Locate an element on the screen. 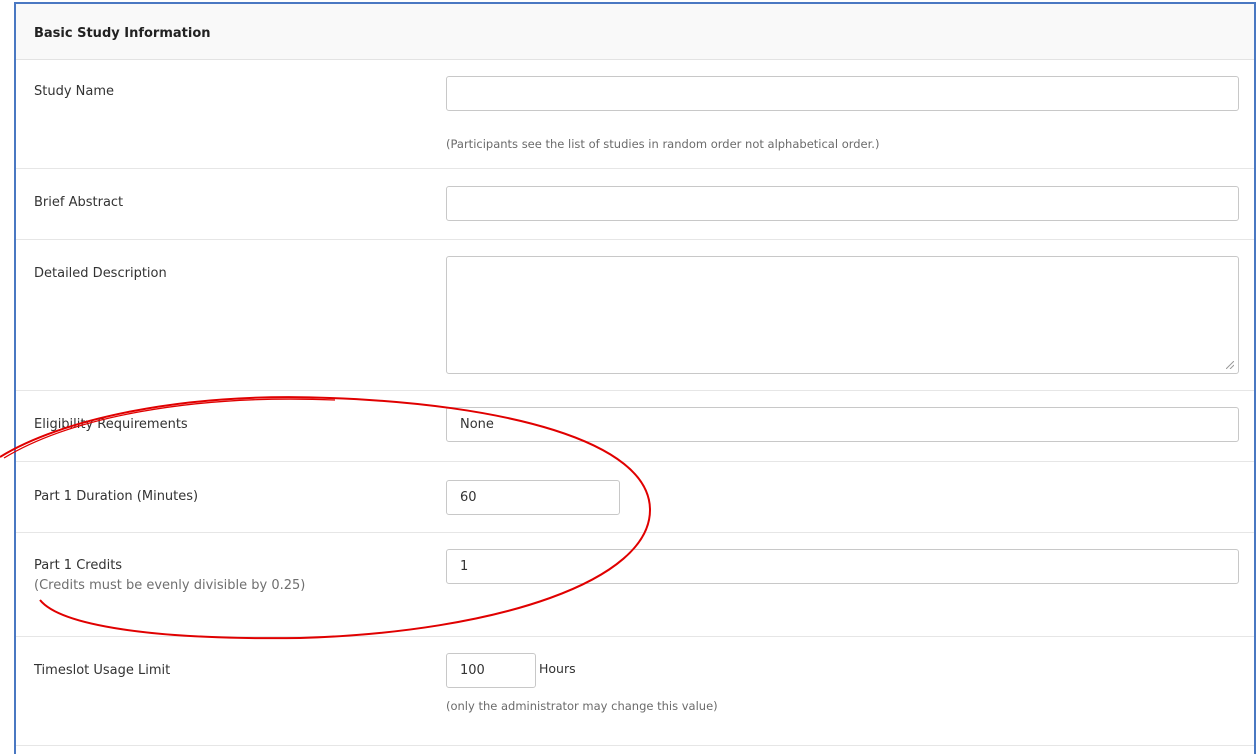  resize-grip-icon is located at coordinates (1230, 365).